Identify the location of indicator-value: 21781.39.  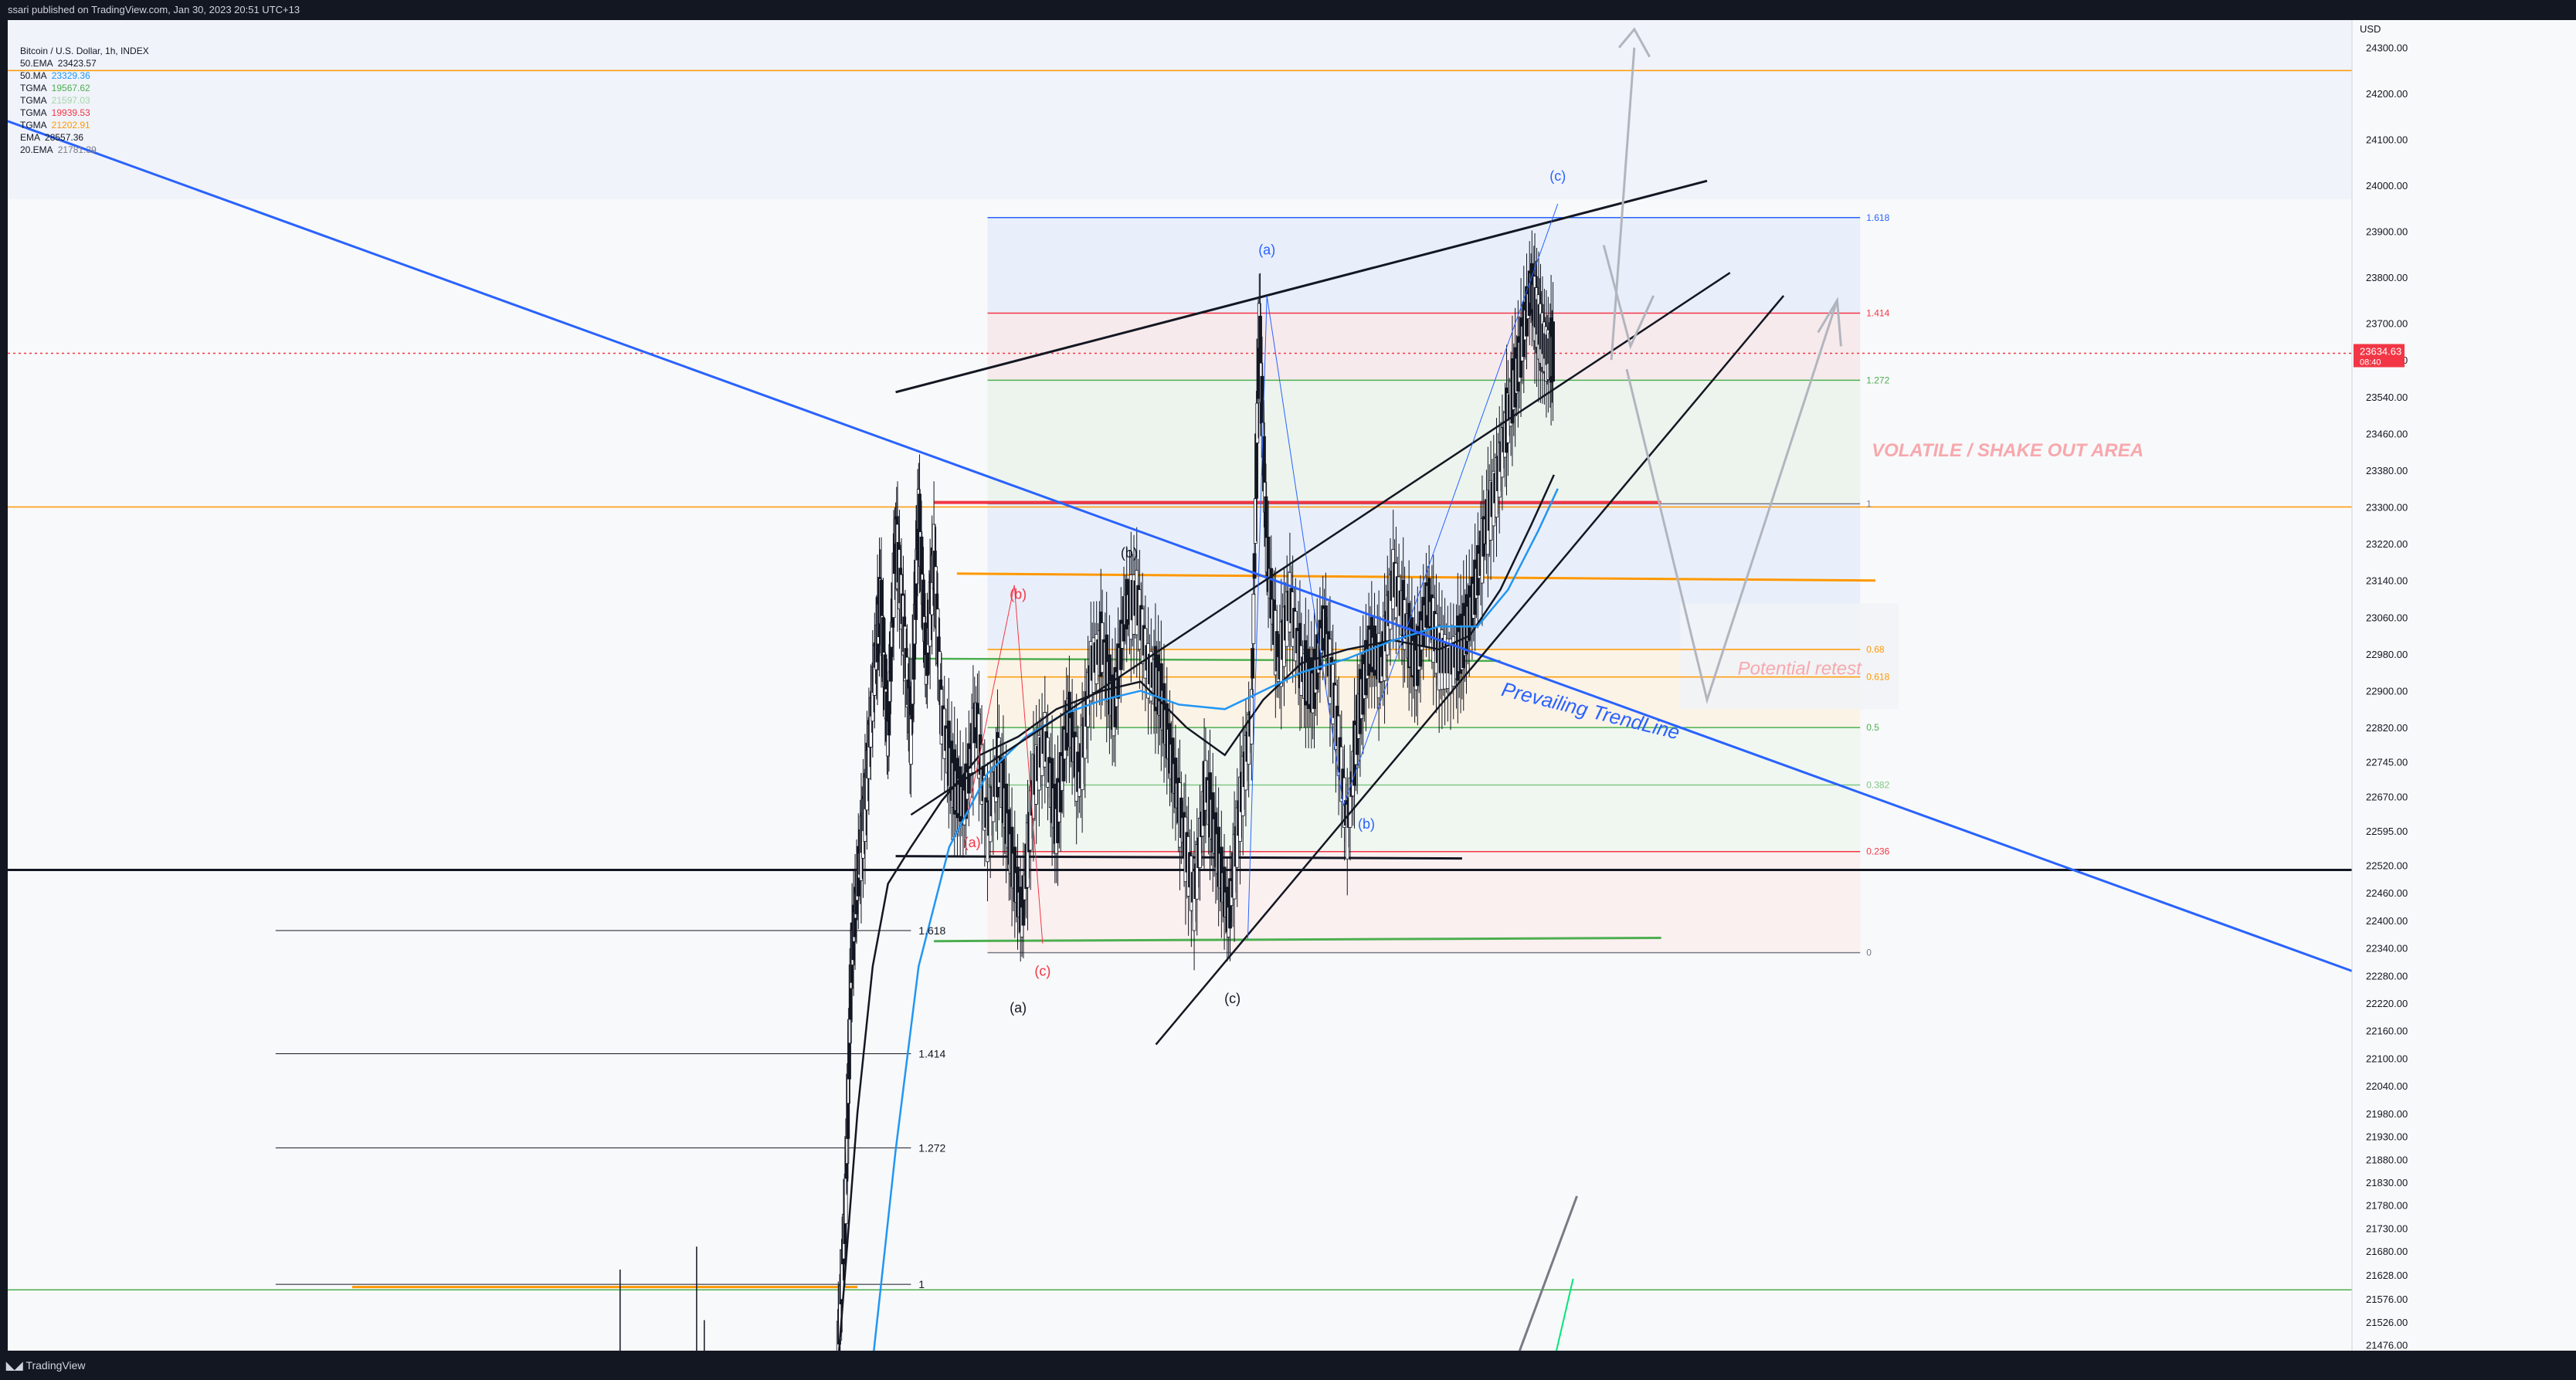
(77, 150).